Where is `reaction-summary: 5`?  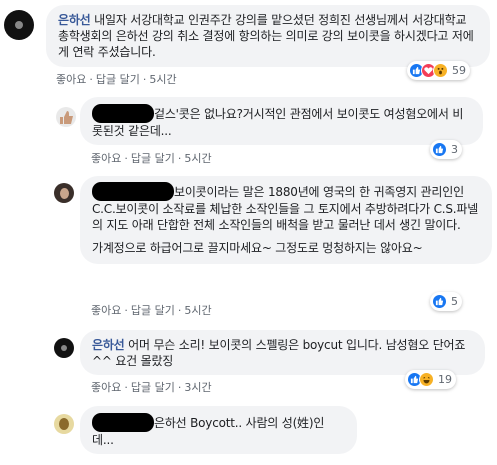
reaction-summary: 5 is located at coordinates (446, 301).